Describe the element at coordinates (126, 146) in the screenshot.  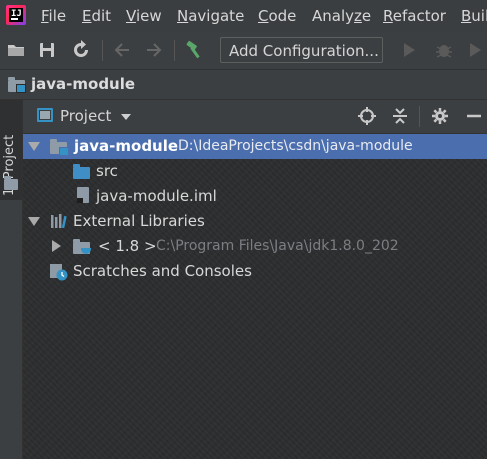
I see `module-name: java-module` at that location.